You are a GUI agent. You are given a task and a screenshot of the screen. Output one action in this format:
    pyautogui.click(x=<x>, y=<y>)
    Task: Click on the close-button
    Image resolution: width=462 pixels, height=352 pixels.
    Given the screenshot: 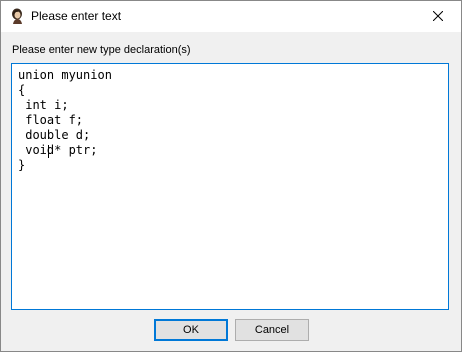 What is the action you would take?
    pyautogui.click(x=438, y=16)
    